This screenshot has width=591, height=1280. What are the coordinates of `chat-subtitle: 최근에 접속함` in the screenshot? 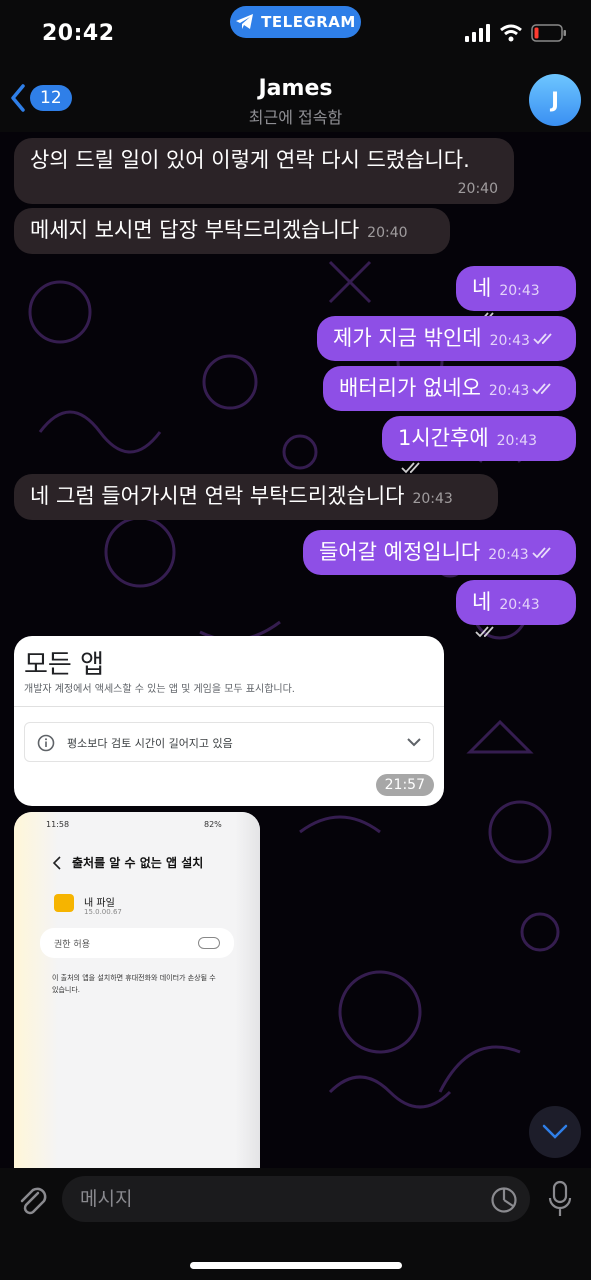 It's located at (295, 117).